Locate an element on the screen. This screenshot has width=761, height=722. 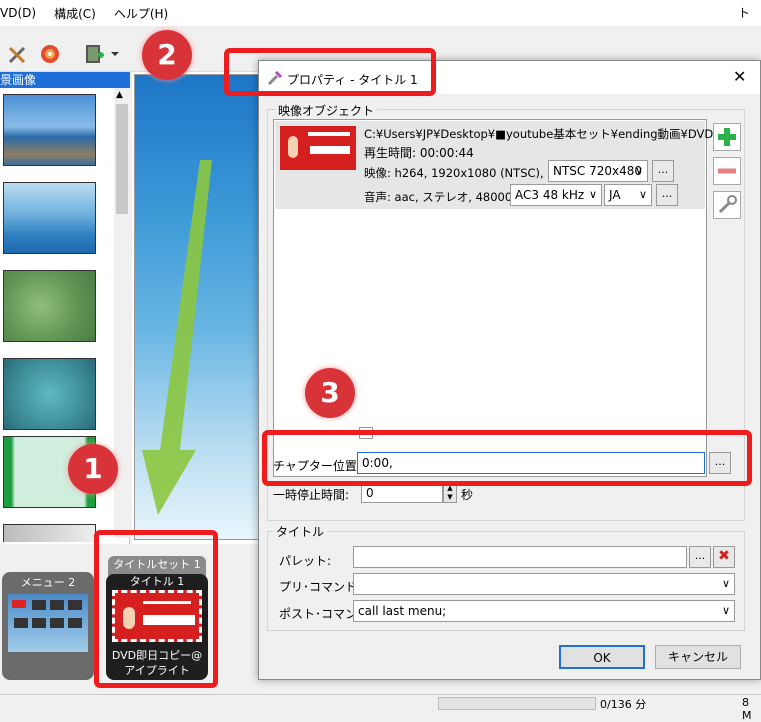
menu-card-preview is located at coordinates (48, 623).